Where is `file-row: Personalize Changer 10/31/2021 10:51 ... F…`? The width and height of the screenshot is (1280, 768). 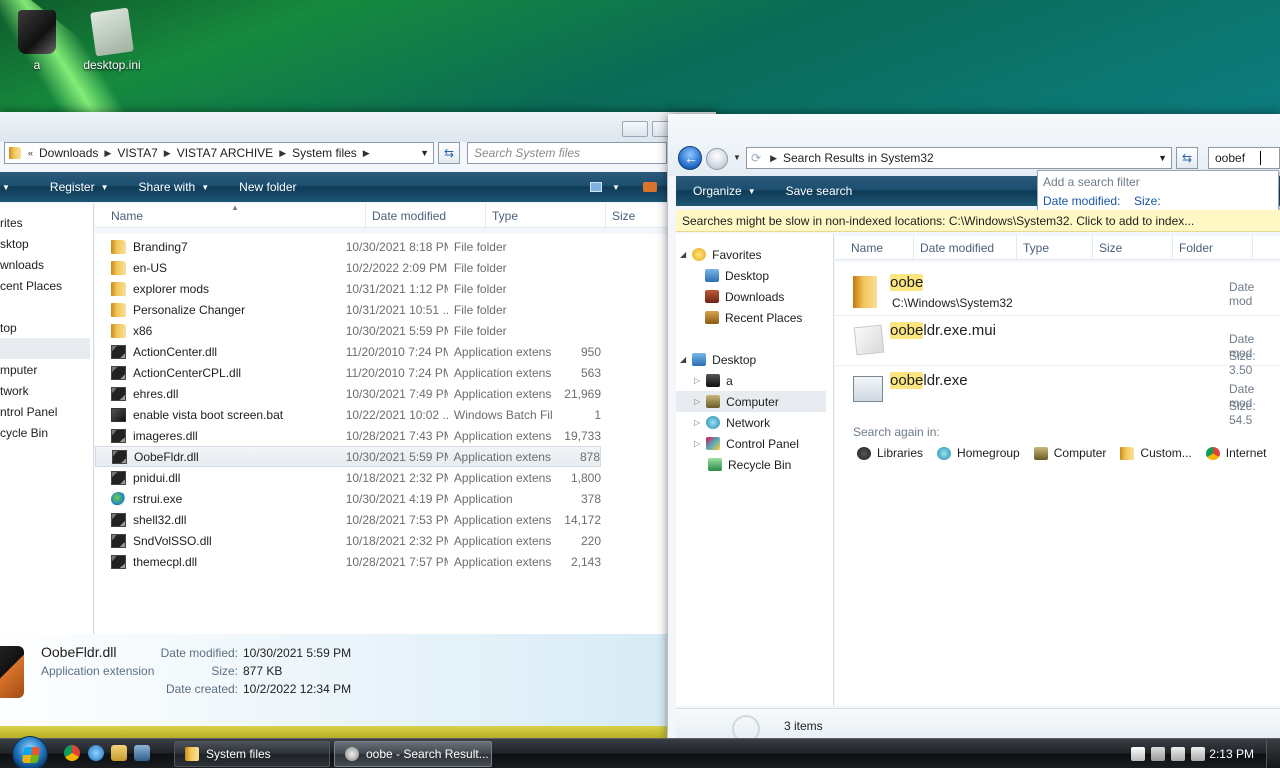 file-row: Personalize Changer 10/31/2021 10:51 ... F… is located at coordinates (348, 309).